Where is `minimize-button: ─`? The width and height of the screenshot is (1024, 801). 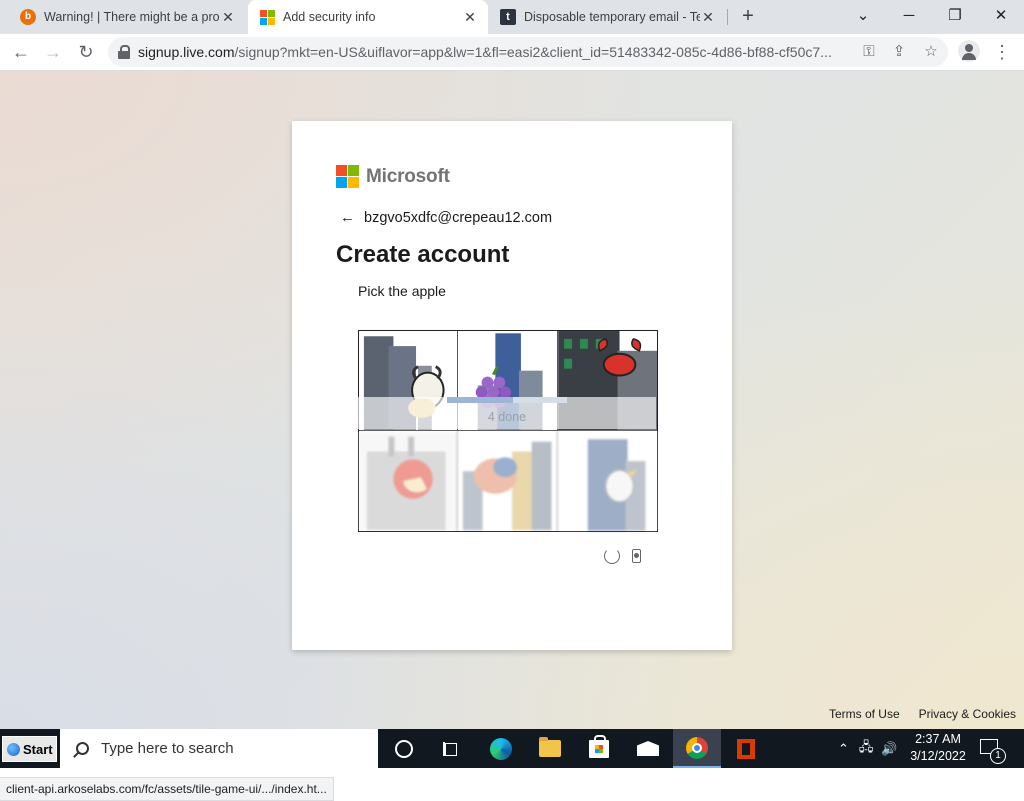
minimize-button: ─ is located at coordinates (909, 17).